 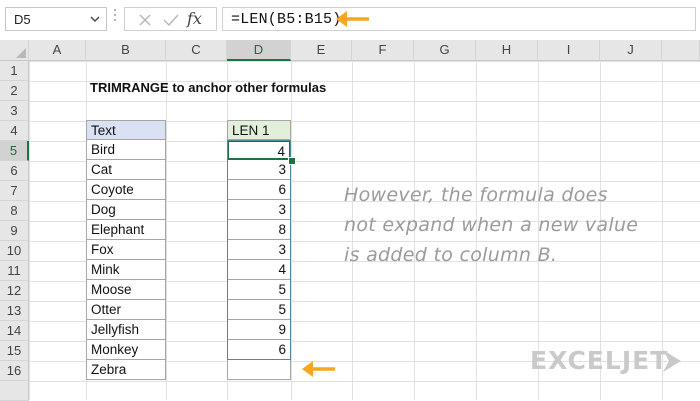 I want to click on row-header-4: 4, so click(x=14, y=131).